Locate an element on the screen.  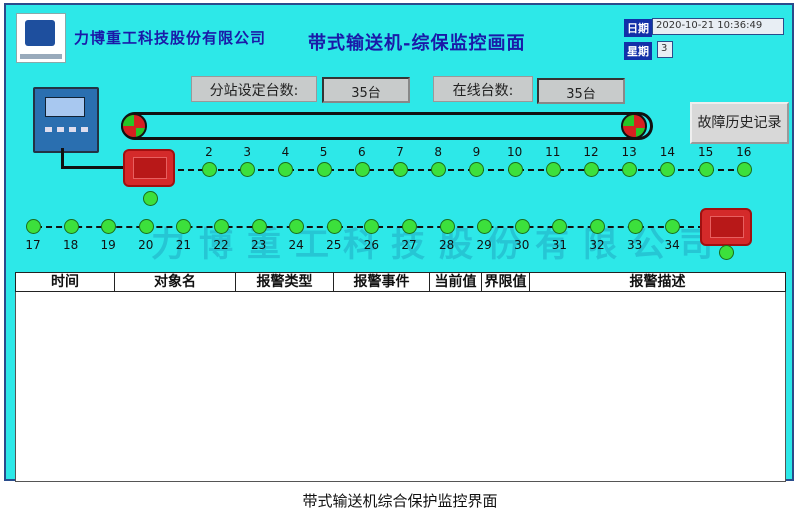
node-label-31: 31 is located at coordinates (559, 245).